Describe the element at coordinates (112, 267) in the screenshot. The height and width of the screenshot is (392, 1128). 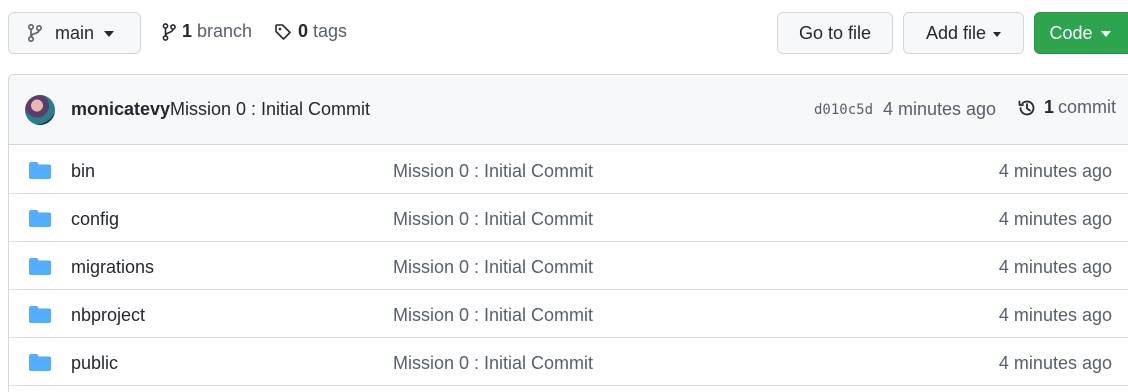
I see `file-name: migrations` at that location.